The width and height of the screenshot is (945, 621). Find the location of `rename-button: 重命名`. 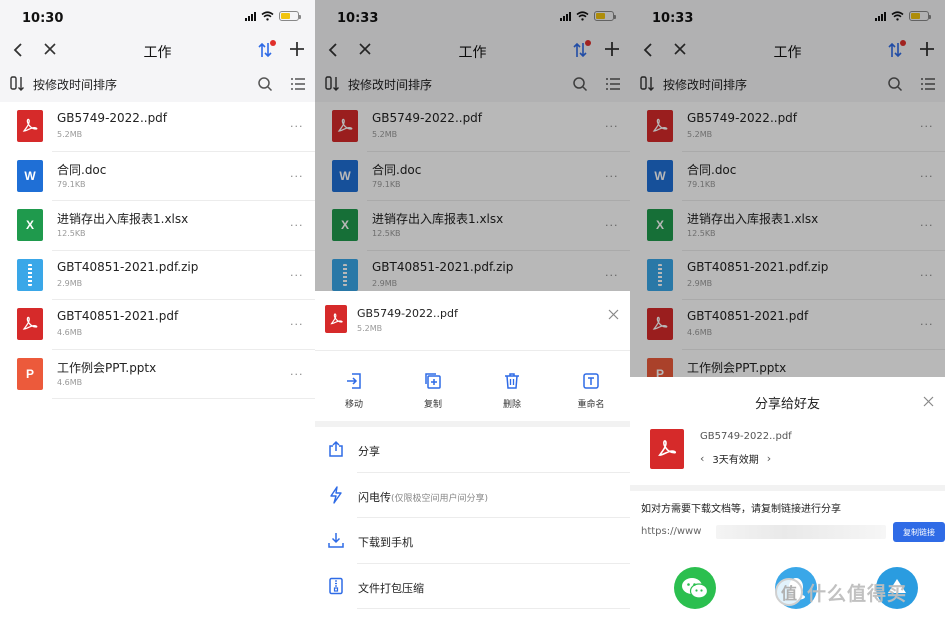

rename-button: 重命名 is located at coordinates (591, 395).